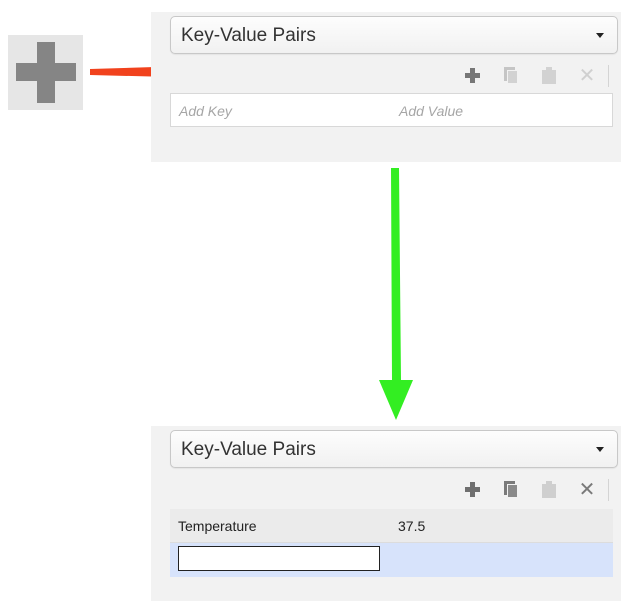  I want to click on table-row: Temperature 37.5, so click(391, 526).